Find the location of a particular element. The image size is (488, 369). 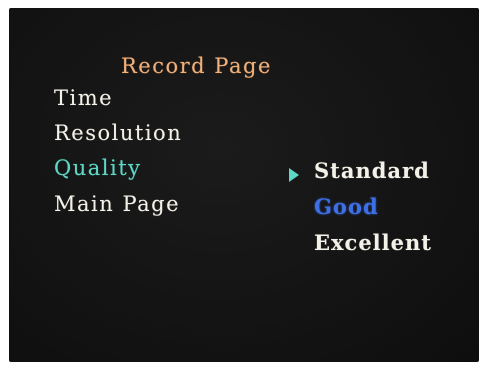

quality-option-excellent: Excellent is located at coordinates (373, 242).